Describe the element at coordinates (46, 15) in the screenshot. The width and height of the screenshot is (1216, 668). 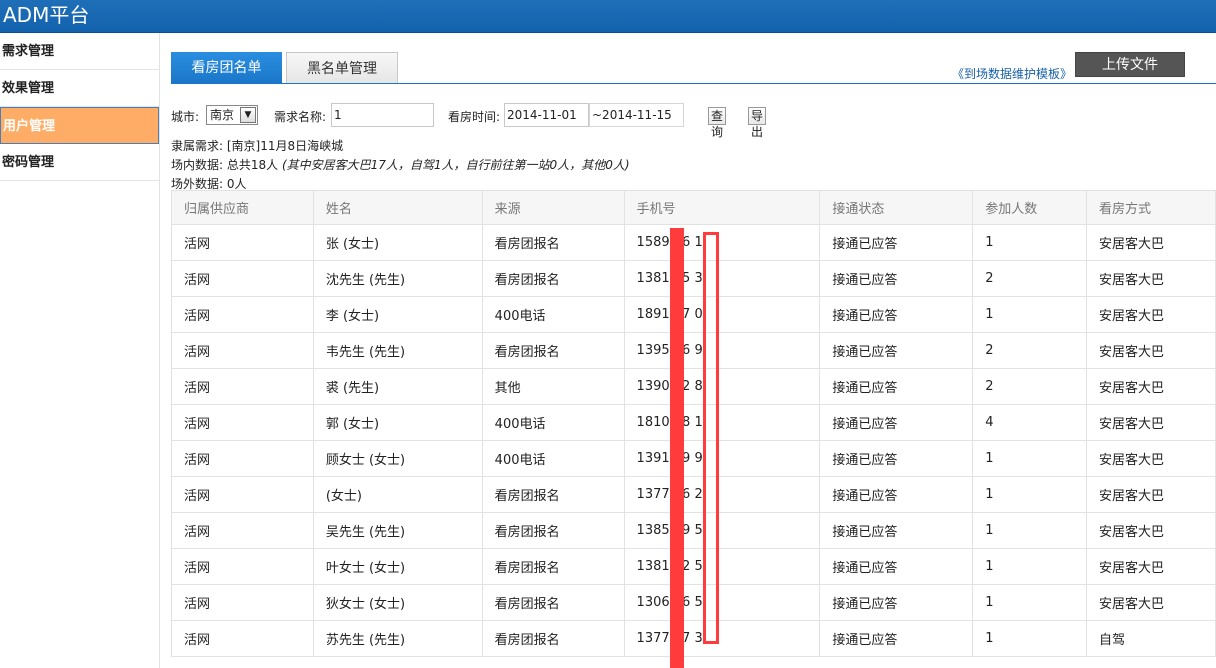
I see `app-title: ADM平台` at that location.